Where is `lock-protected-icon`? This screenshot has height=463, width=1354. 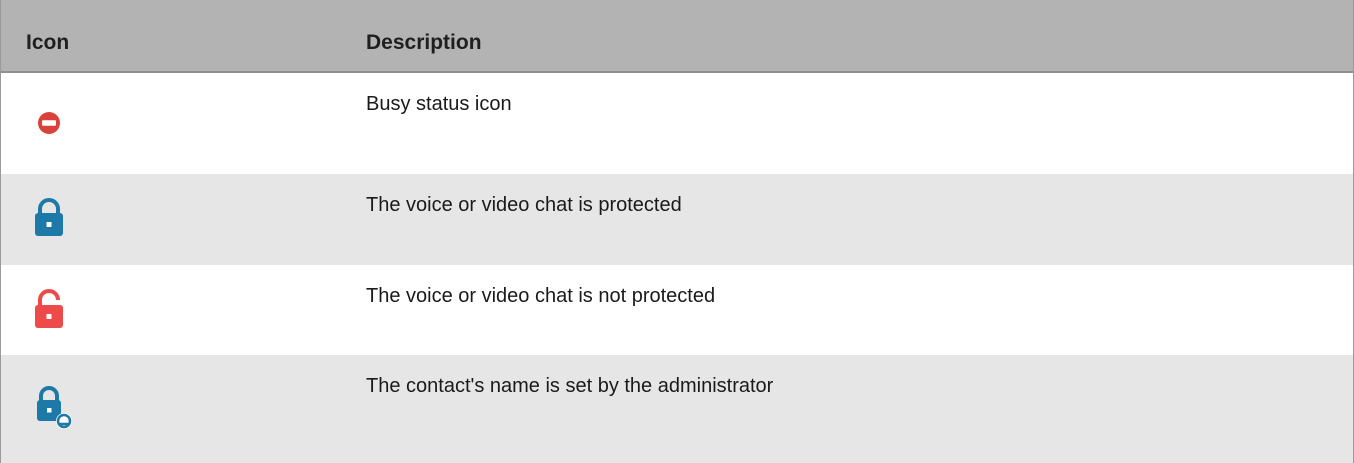 lock-protected-icon is located at coordinates (51, 216).